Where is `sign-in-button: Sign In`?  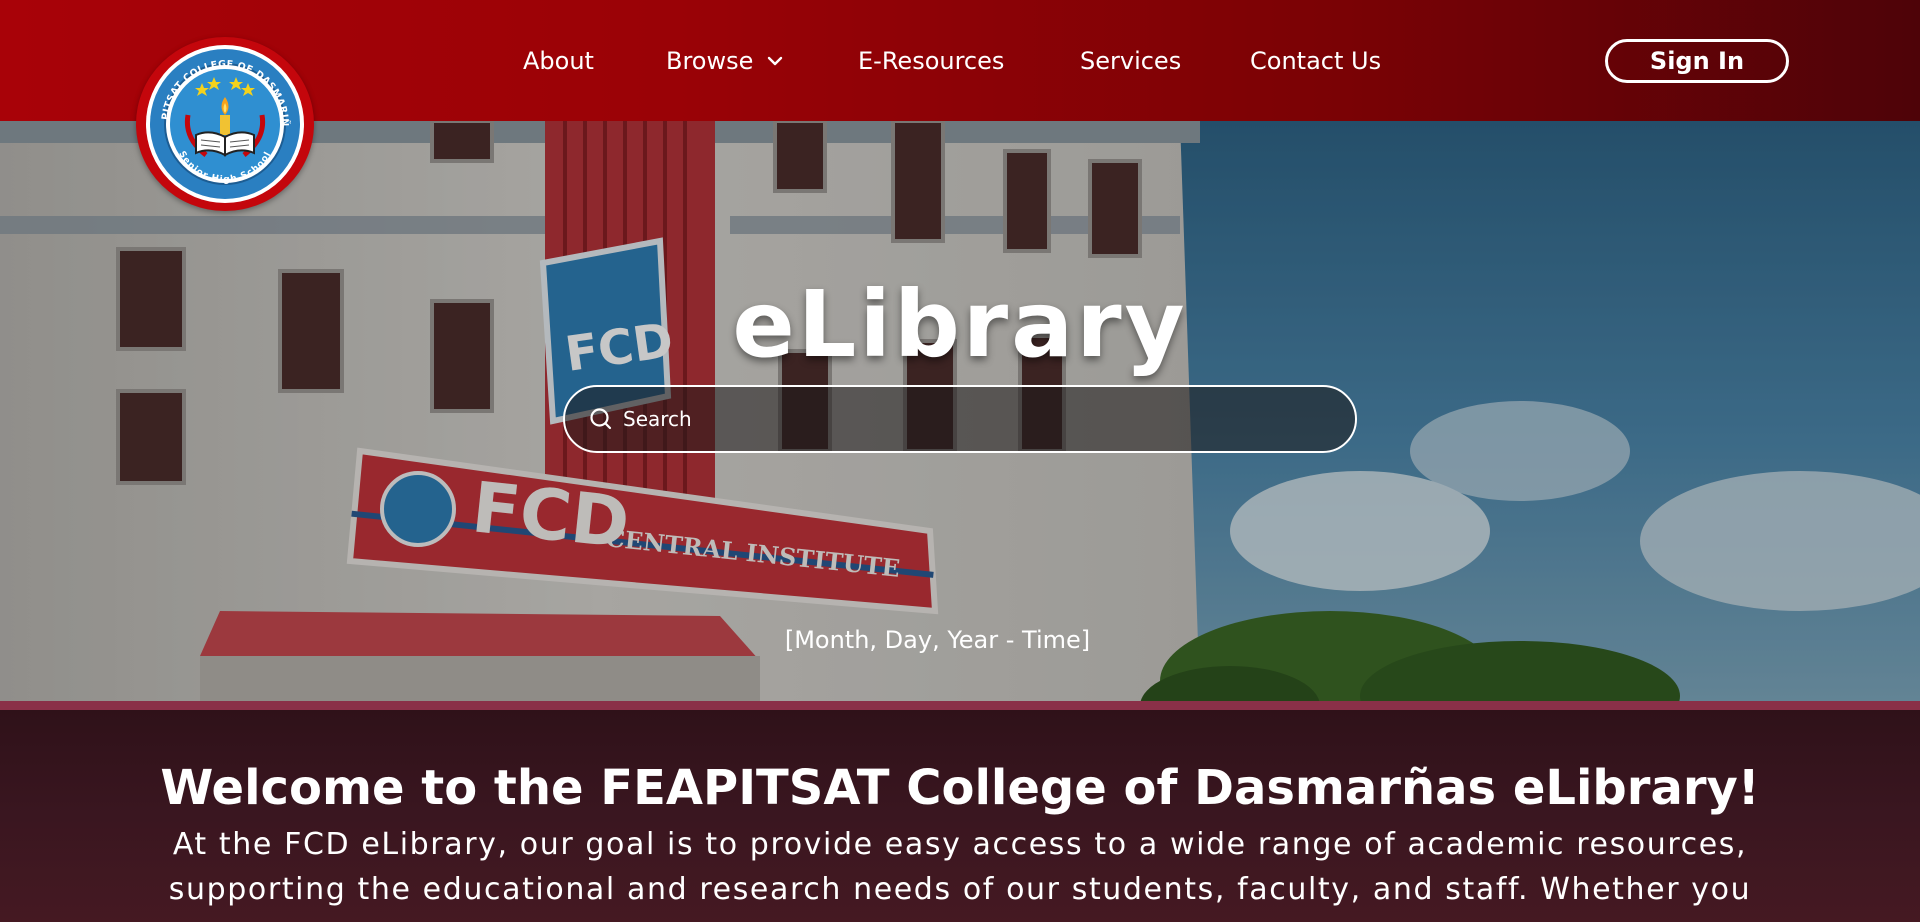
sign-in-button: Sign In is located at coordinates (1697, 61).